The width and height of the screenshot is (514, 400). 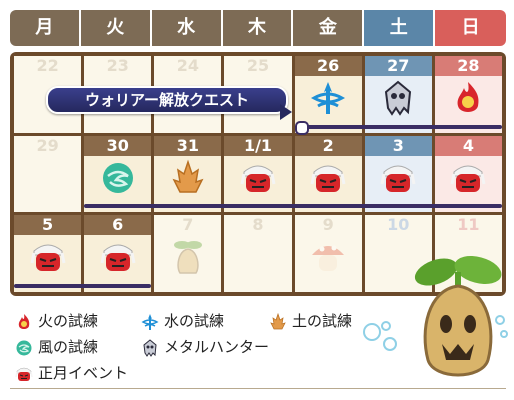 I want to click on legend-item: 水の試練, so click(x=182, y=321).